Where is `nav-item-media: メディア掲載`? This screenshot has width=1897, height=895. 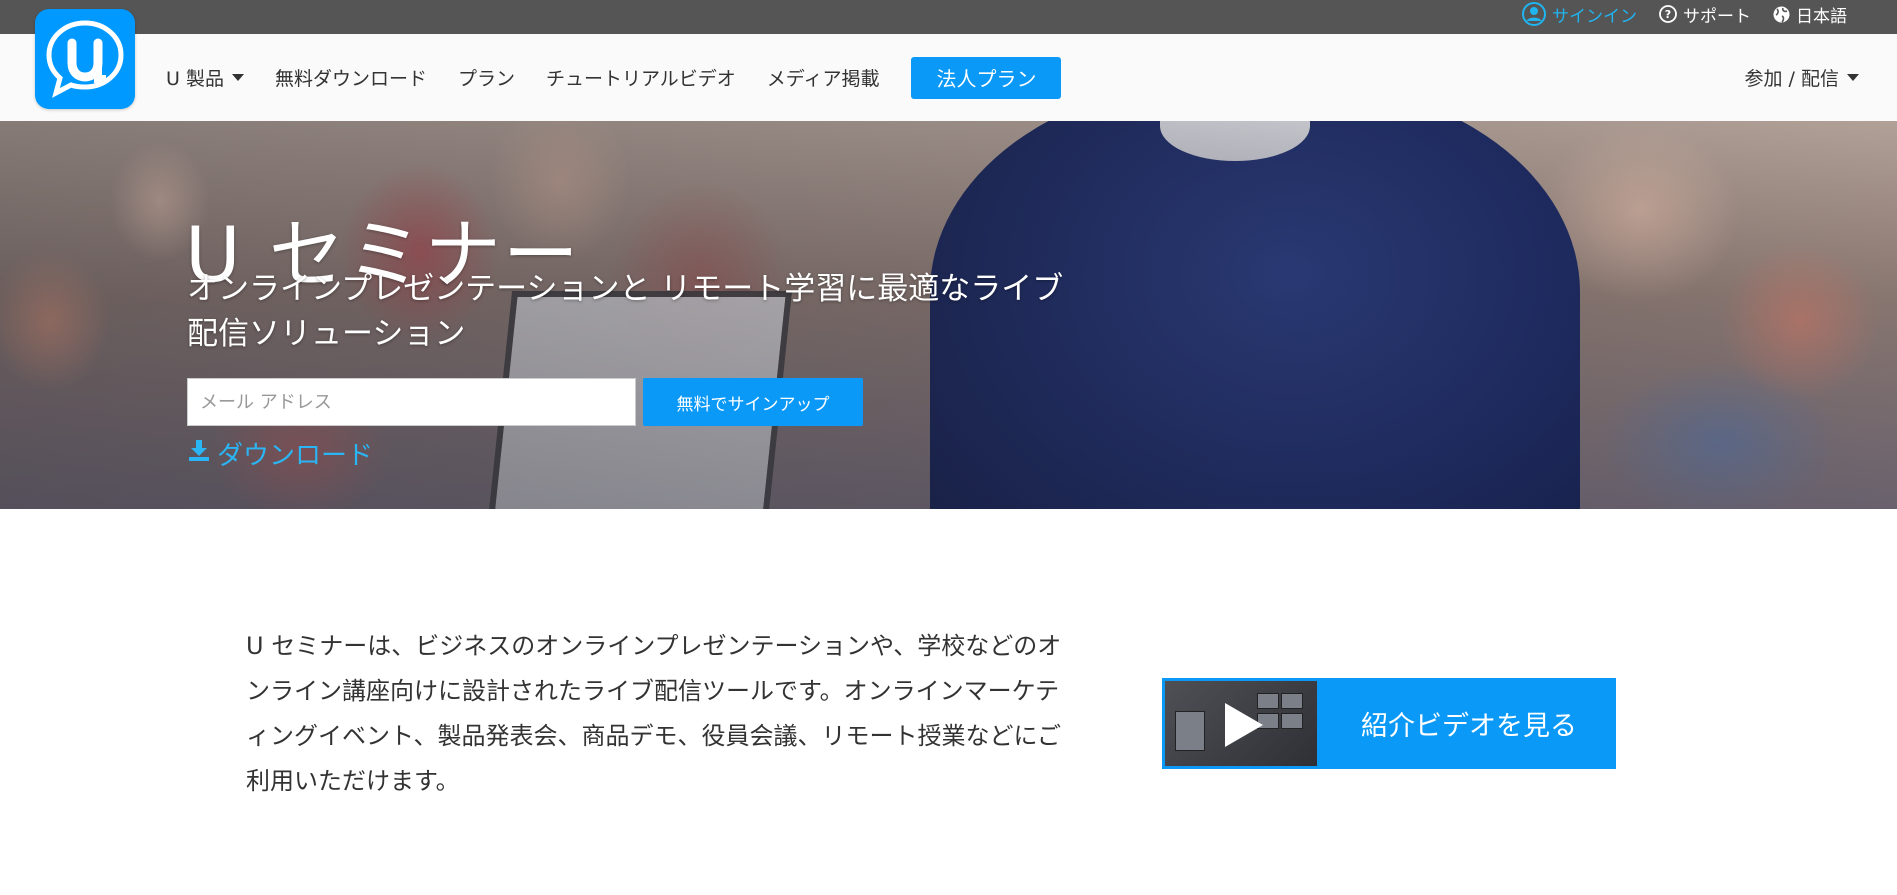
nav-item-media: メディア掲載 is located at coordinates (823, 77).